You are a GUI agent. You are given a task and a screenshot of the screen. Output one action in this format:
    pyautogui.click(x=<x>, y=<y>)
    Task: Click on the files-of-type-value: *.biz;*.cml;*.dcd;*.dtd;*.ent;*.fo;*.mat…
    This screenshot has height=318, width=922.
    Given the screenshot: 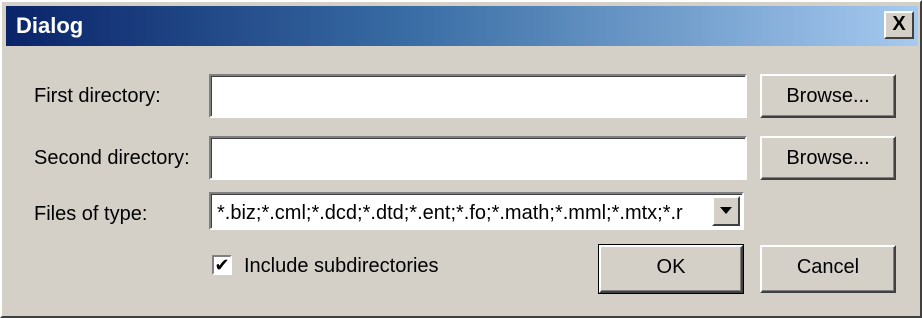 What is the action you would take?
    pyautogui.click(x=450, y=213)
    